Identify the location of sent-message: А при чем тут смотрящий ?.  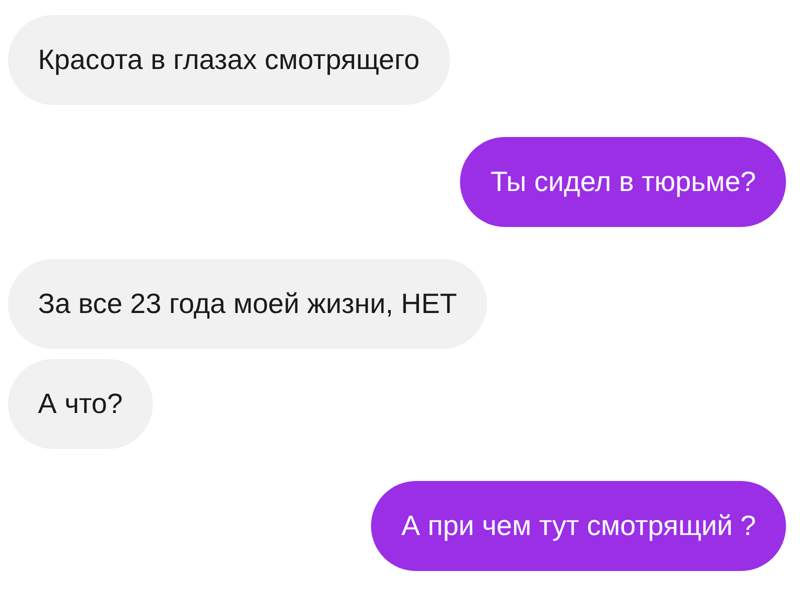
(578, 526).